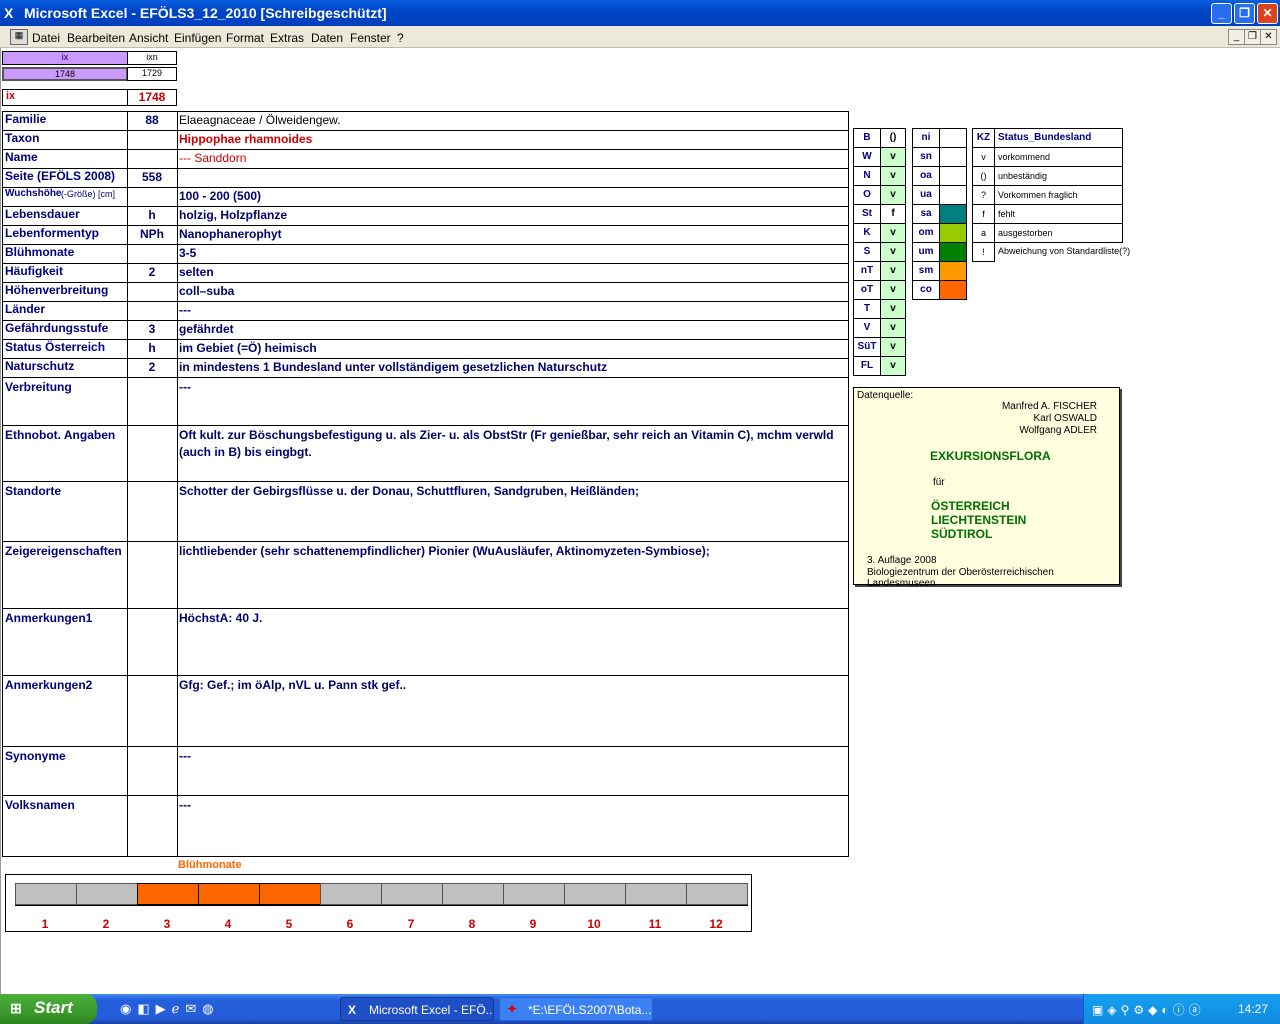 The width and height of the screenshot is (1280, 1024). What do you see at coordinates (220, 618) in the screenshot?
I see `big-row-value: HöchstA: 40 J.` at bounding box center [220, 618].